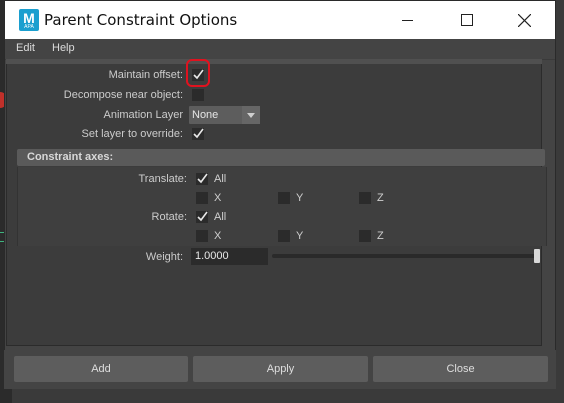 The image size is (564, 403). Describe the element at coordinates (466, 20) in the screenshot. I see `maximize-button` at that location.